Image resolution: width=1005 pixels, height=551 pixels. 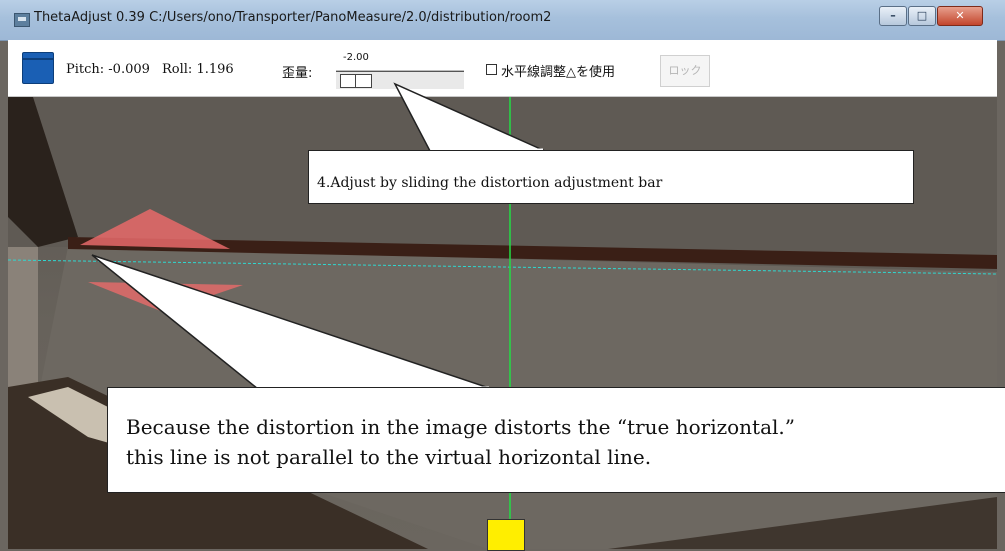 What do you see at coordinates (292, 322) in the screenshot?
I see `callout-bottom-pointer` at bounding box center [292, 322].